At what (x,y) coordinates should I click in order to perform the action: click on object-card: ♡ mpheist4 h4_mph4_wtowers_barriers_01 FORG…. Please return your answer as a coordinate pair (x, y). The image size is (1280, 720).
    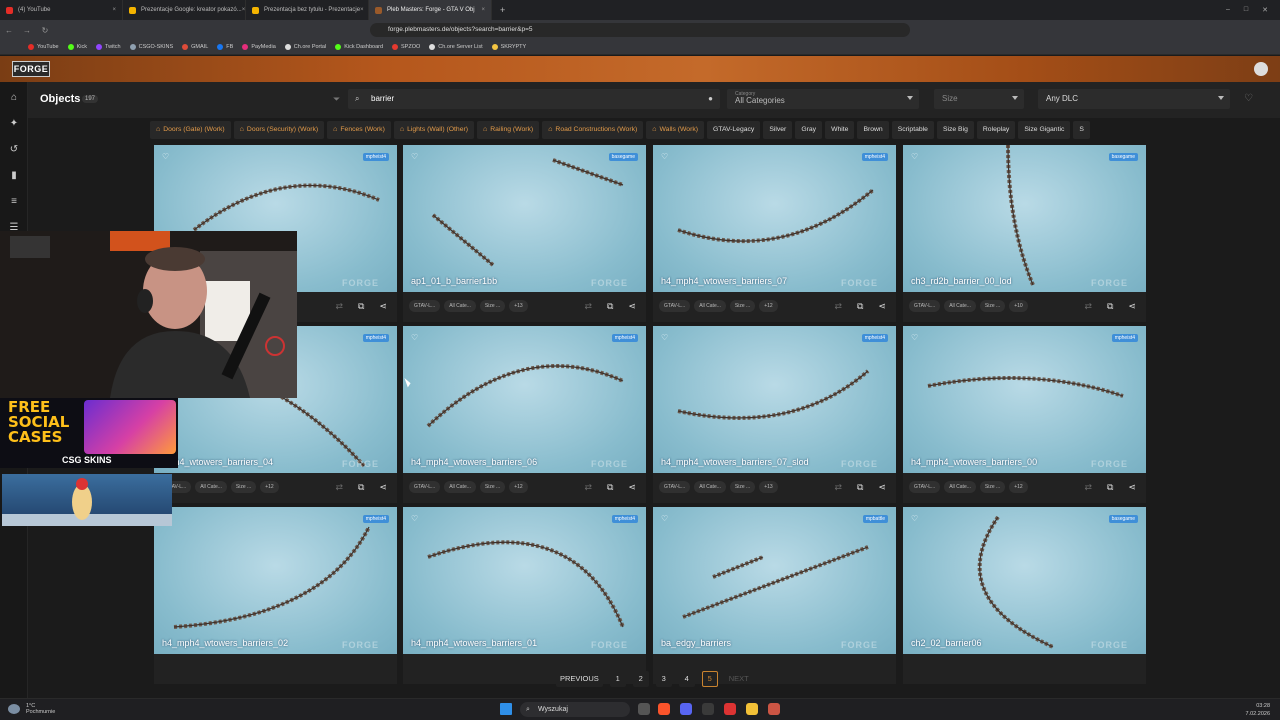
    Looking at the image, I should click on (524, 595).